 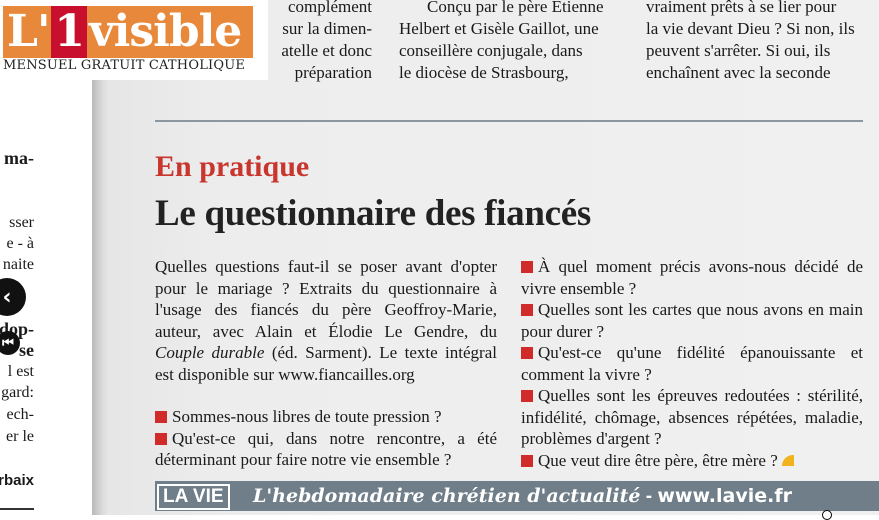 I want to click on previous-page-button: ‹, so click(x=13, y=297).